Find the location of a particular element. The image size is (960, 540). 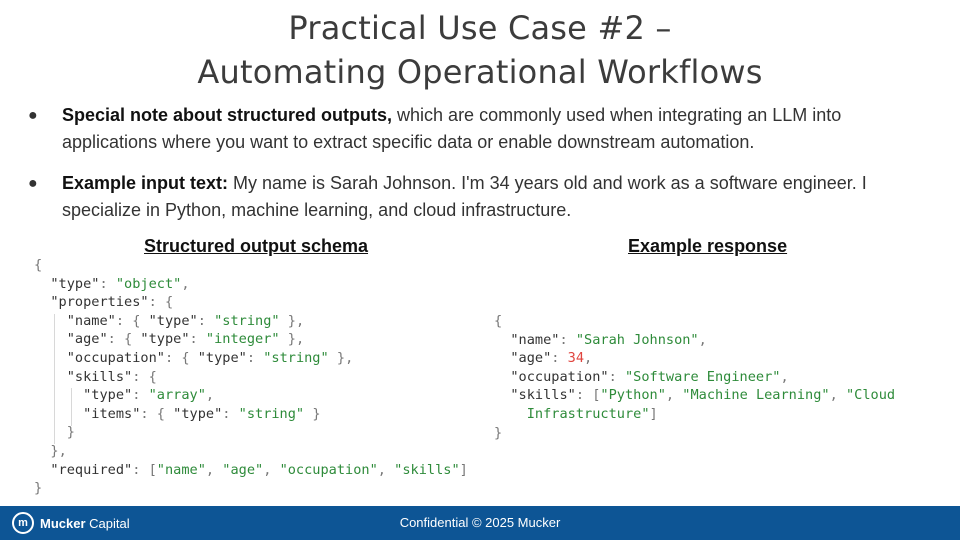

schema-code-line: "type": "object", is located at coordinates (120, 283).